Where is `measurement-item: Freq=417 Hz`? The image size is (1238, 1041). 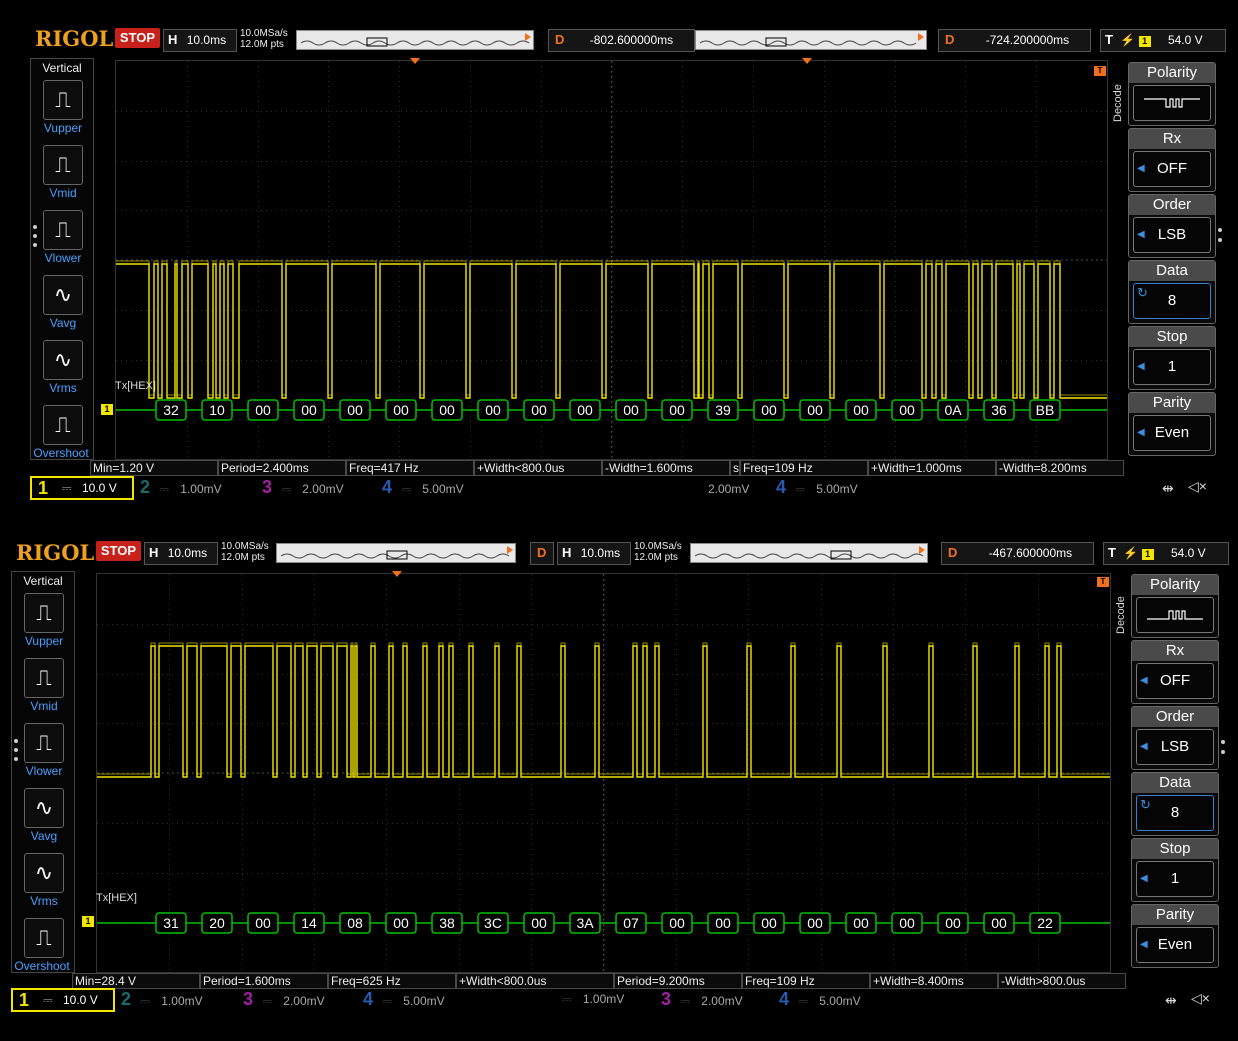 measurement-item: Freq=417 Hz is located at coordinates (410, 468).